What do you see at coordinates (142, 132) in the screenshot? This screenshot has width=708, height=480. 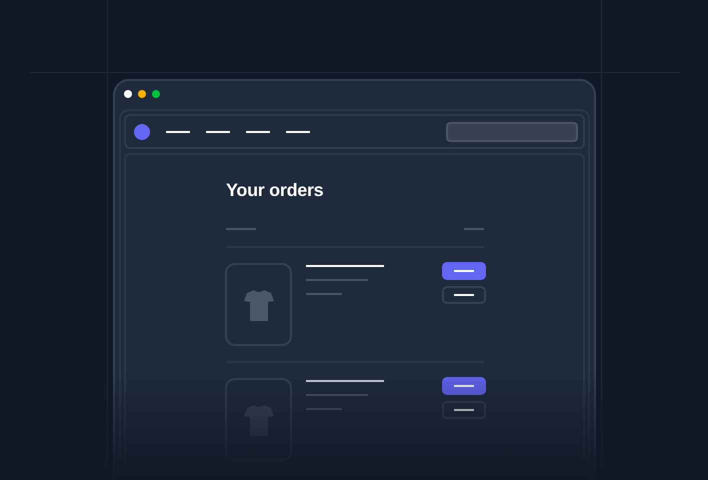 I see `logo-icon` at bounding box center [142, 132].